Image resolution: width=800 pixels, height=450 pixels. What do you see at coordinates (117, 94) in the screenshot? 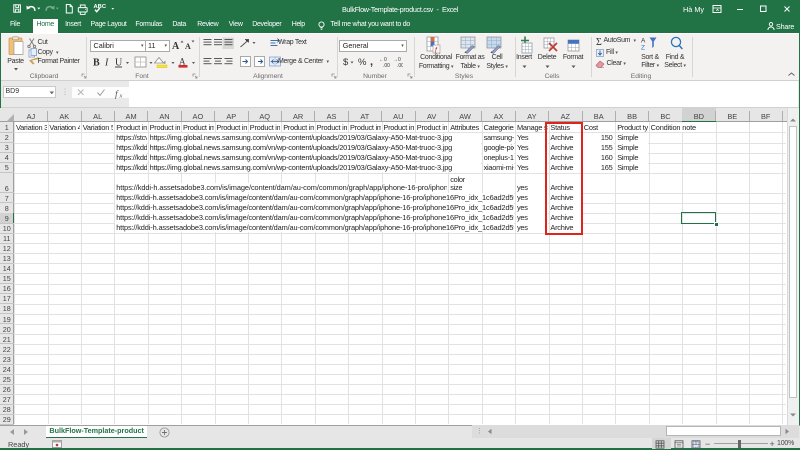
I see `svg-text: f` at bounding box center [117, 94].